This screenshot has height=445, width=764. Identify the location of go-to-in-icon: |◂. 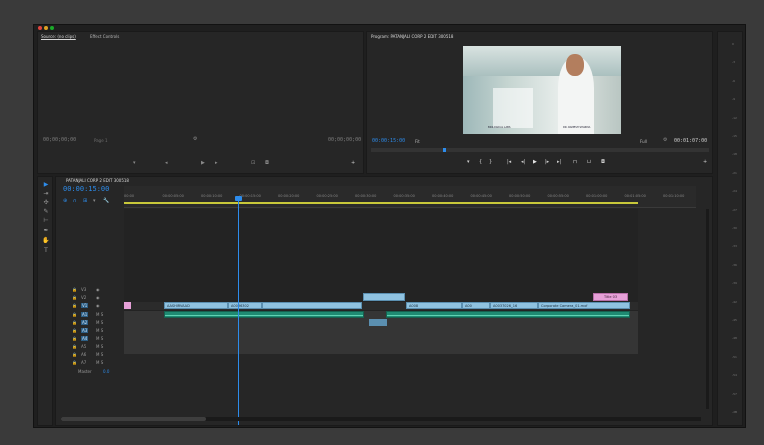
(509, 162).